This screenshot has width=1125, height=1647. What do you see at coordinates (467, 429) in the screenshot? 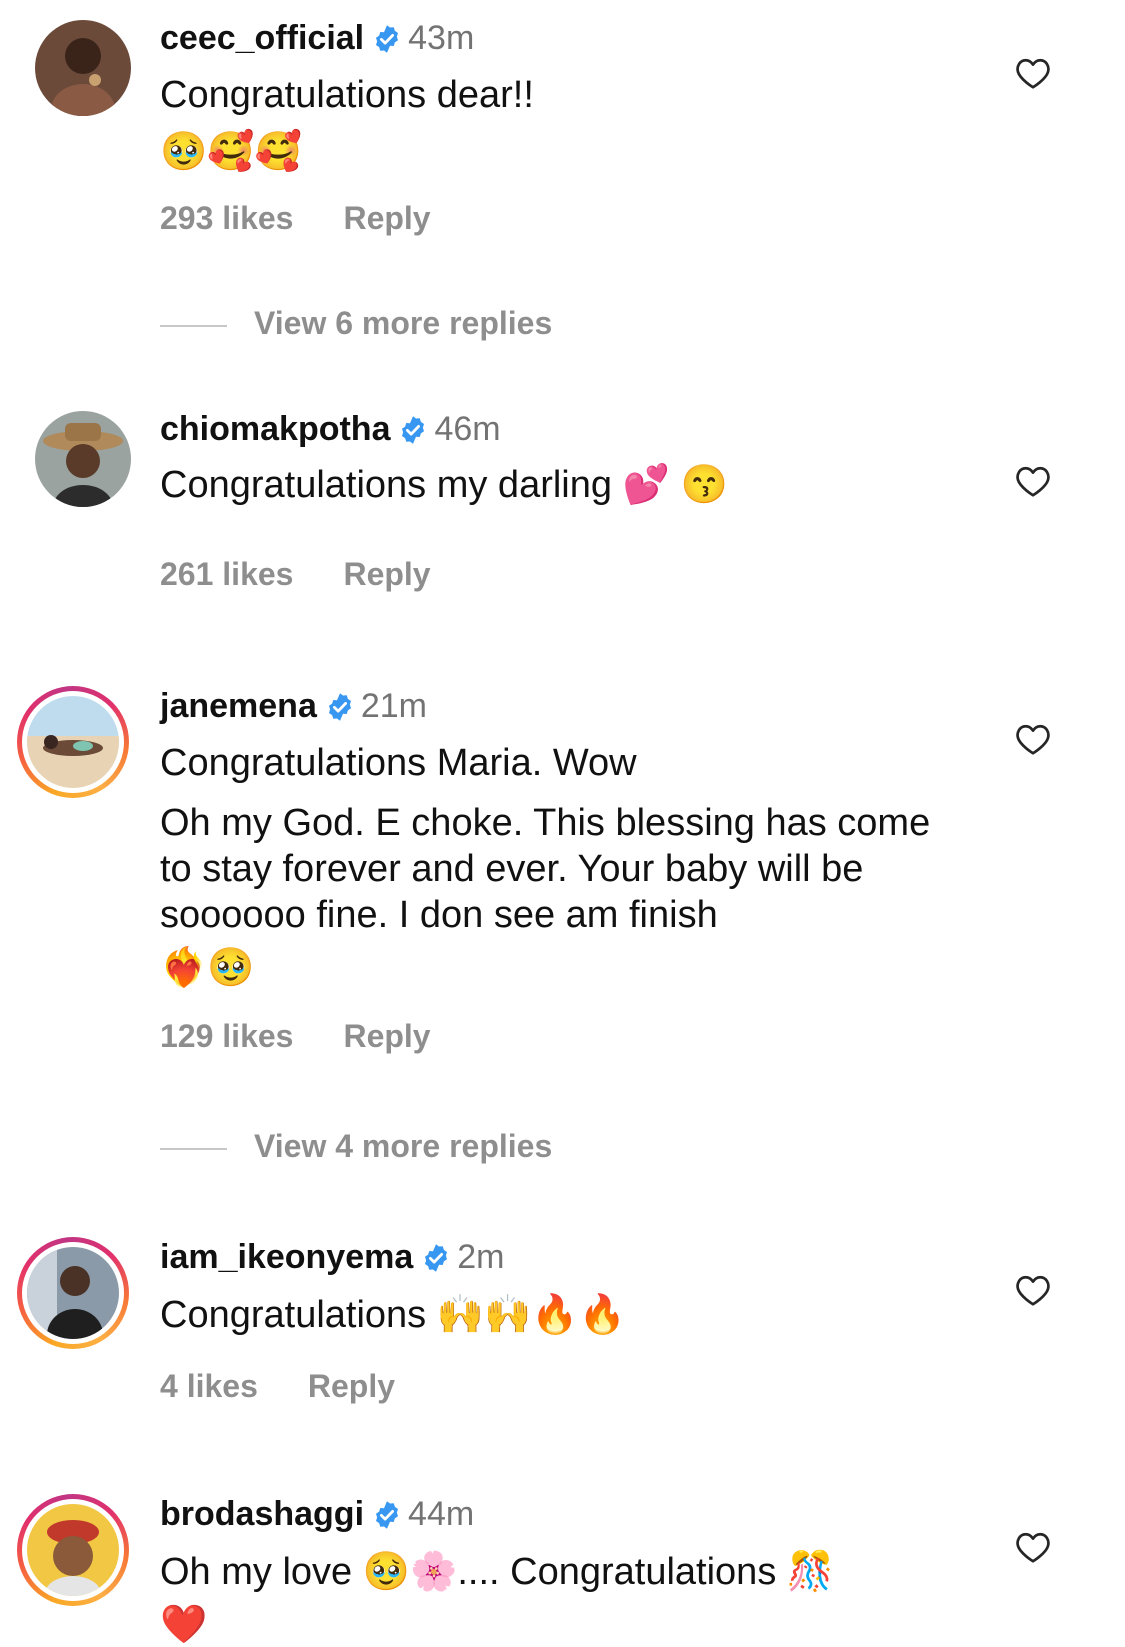
I see `comment-time: 46m` at bounding box center [467, 429].